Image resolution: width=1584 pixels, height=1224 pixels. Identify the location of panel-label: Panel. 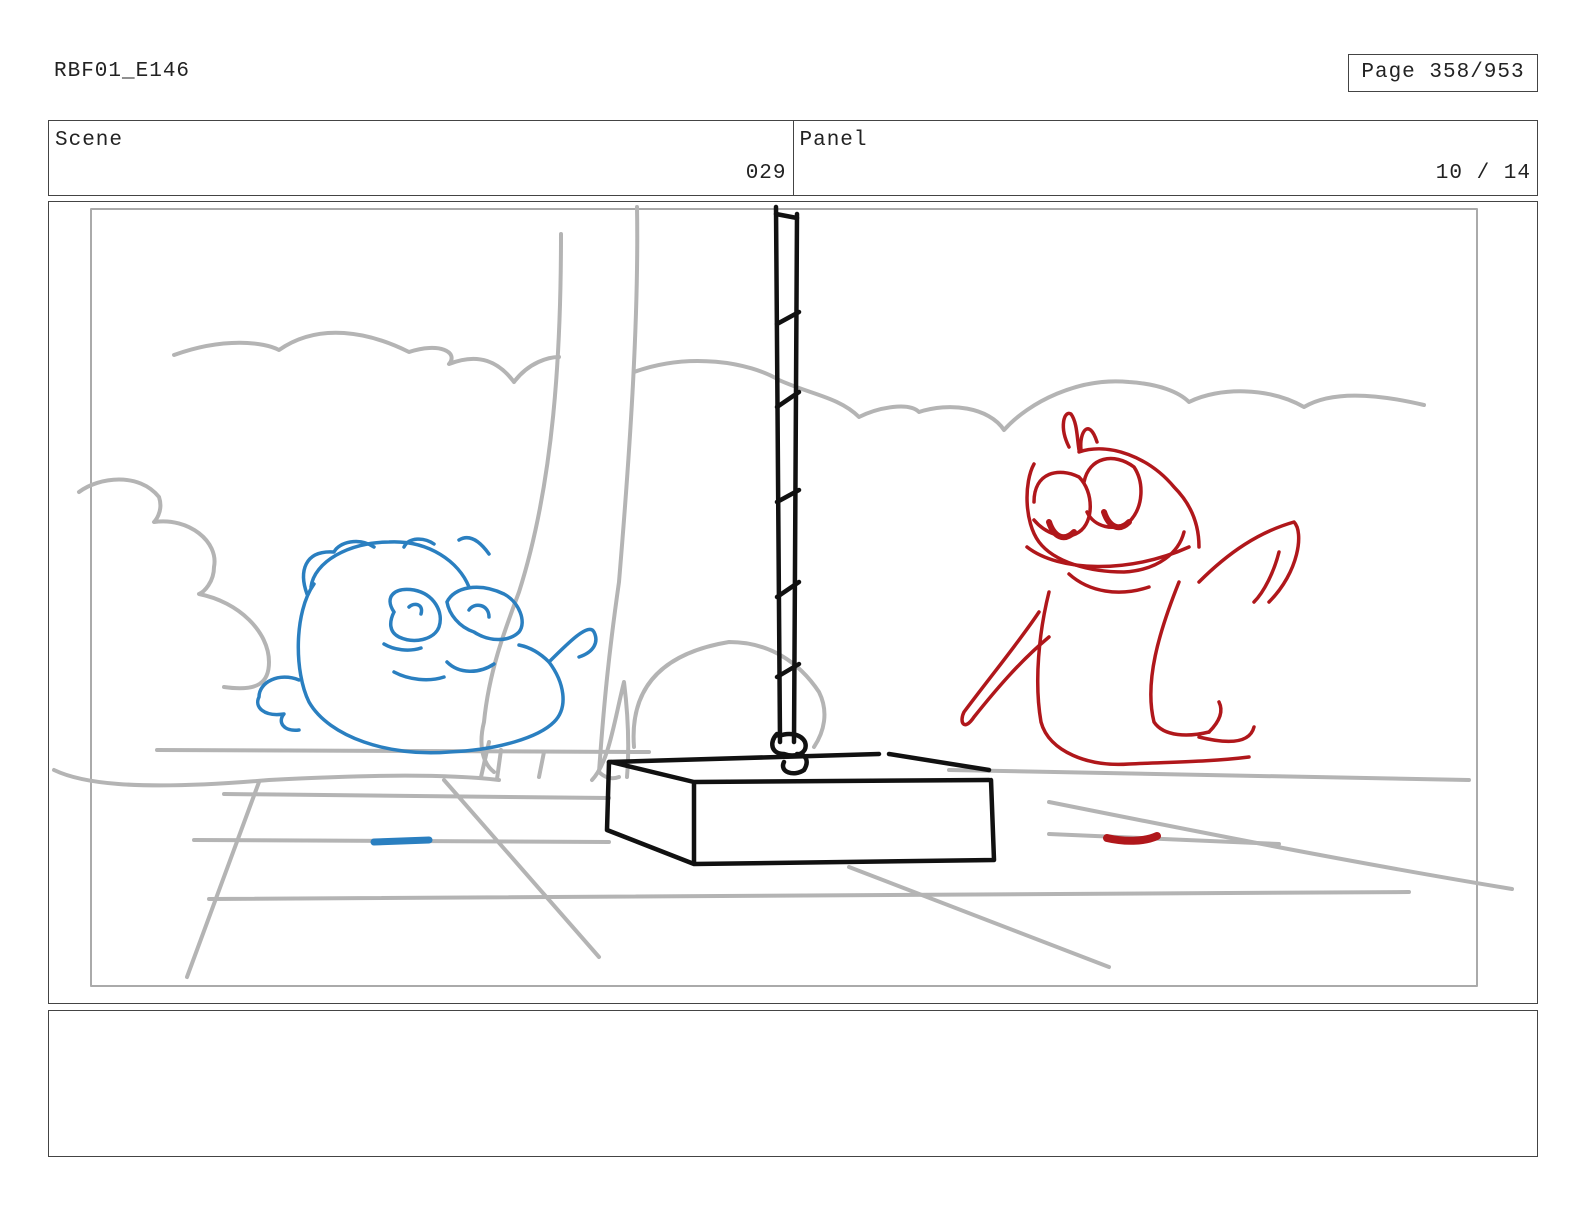
(833, 140).